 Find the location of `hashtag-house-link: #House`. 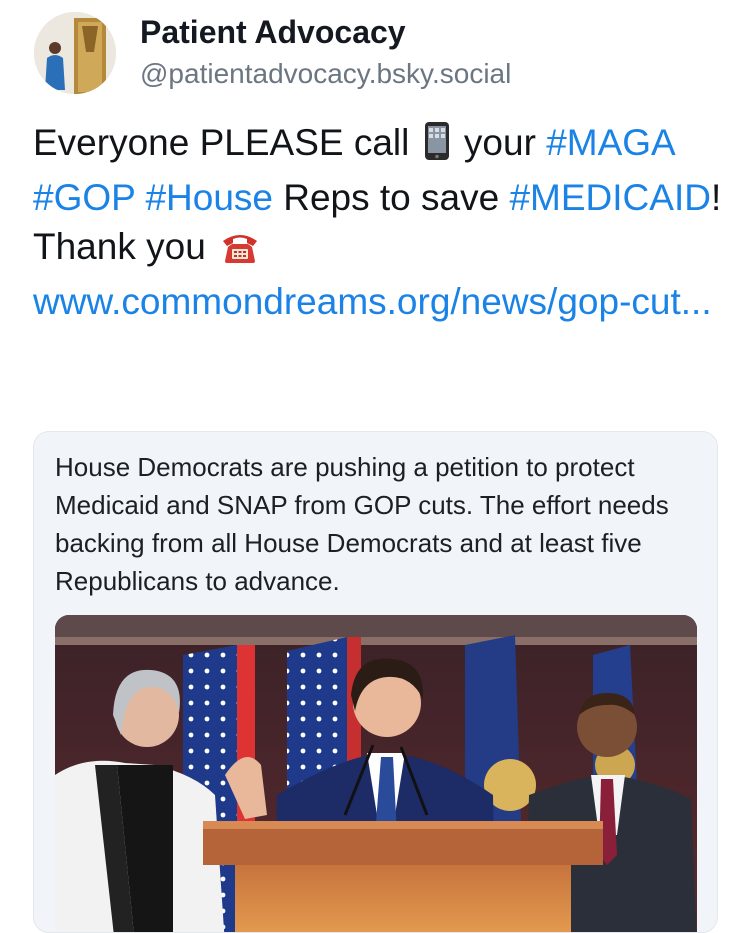

hashtag-house-link: #House is located at coordinates (209, 197).